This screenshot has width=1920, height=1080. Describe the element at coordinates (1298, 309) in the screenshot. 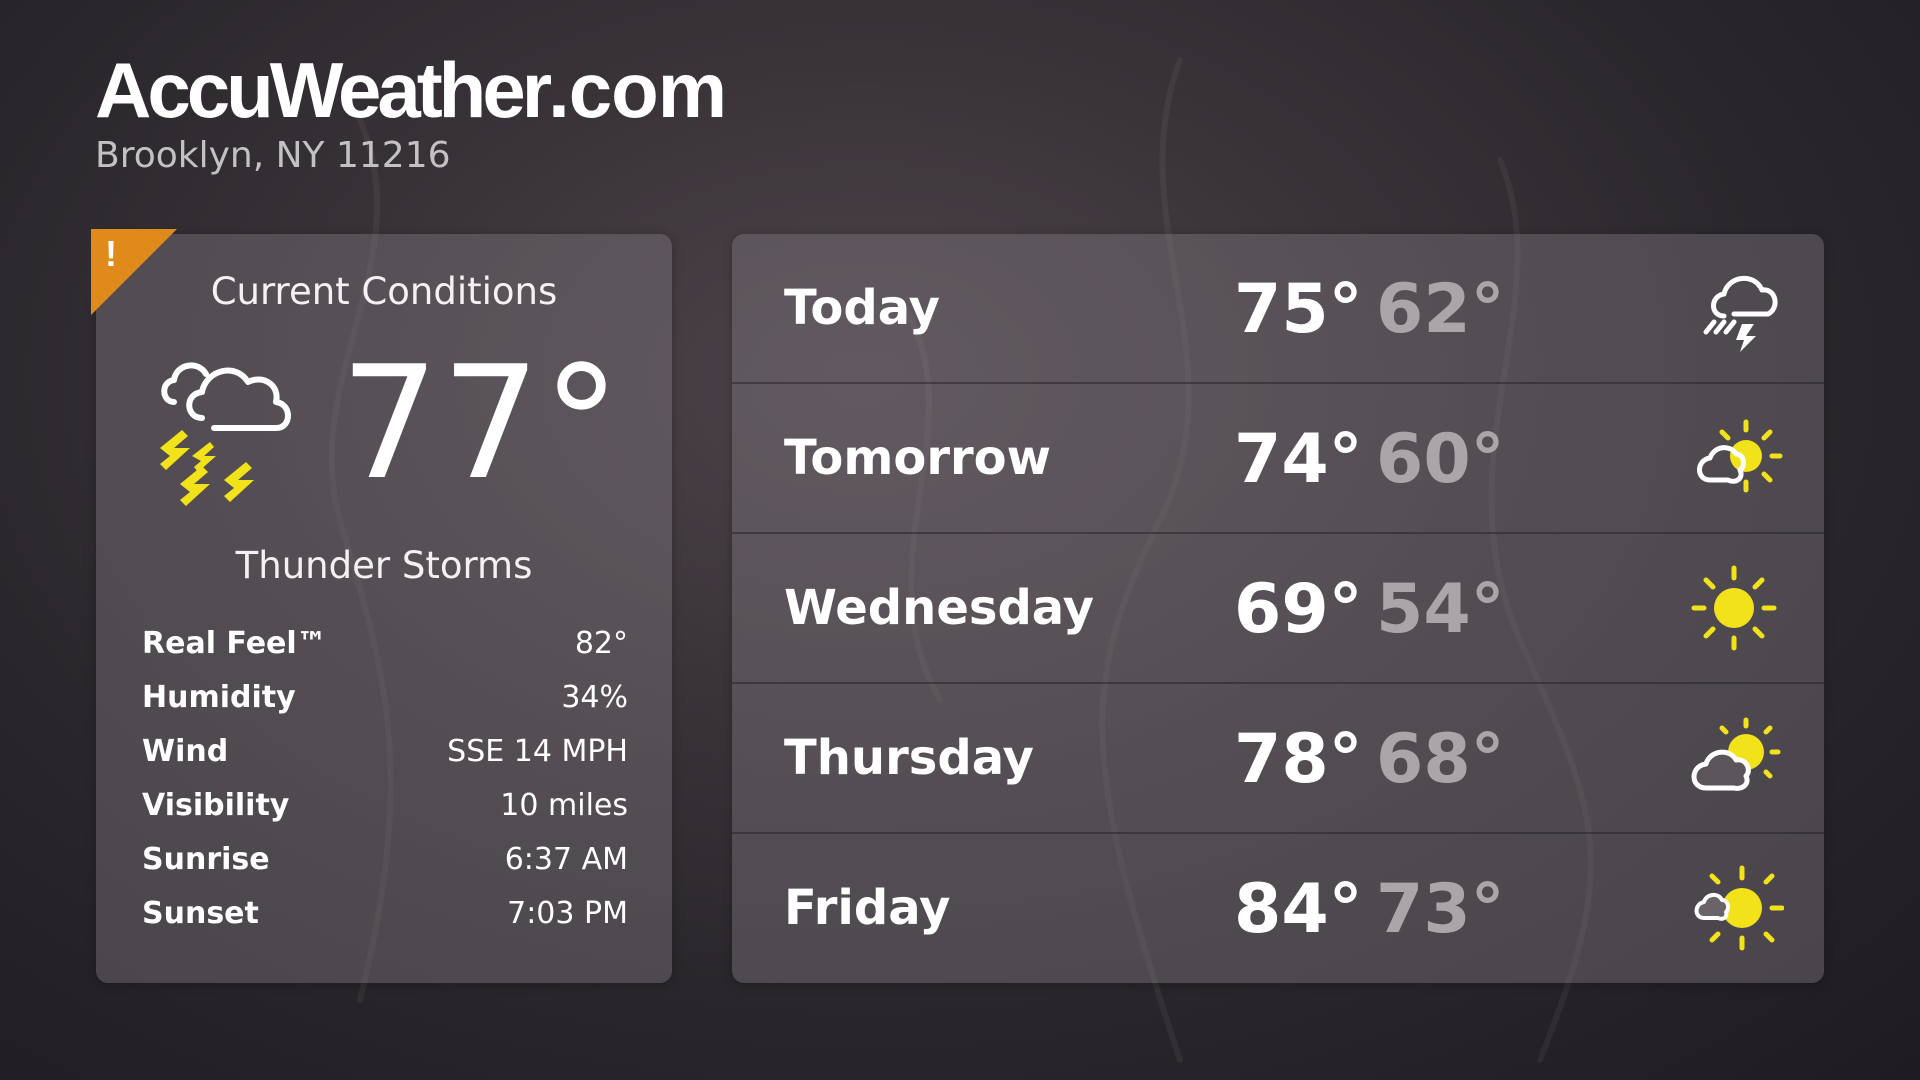

I see `forecast-high: 75°` at that location.